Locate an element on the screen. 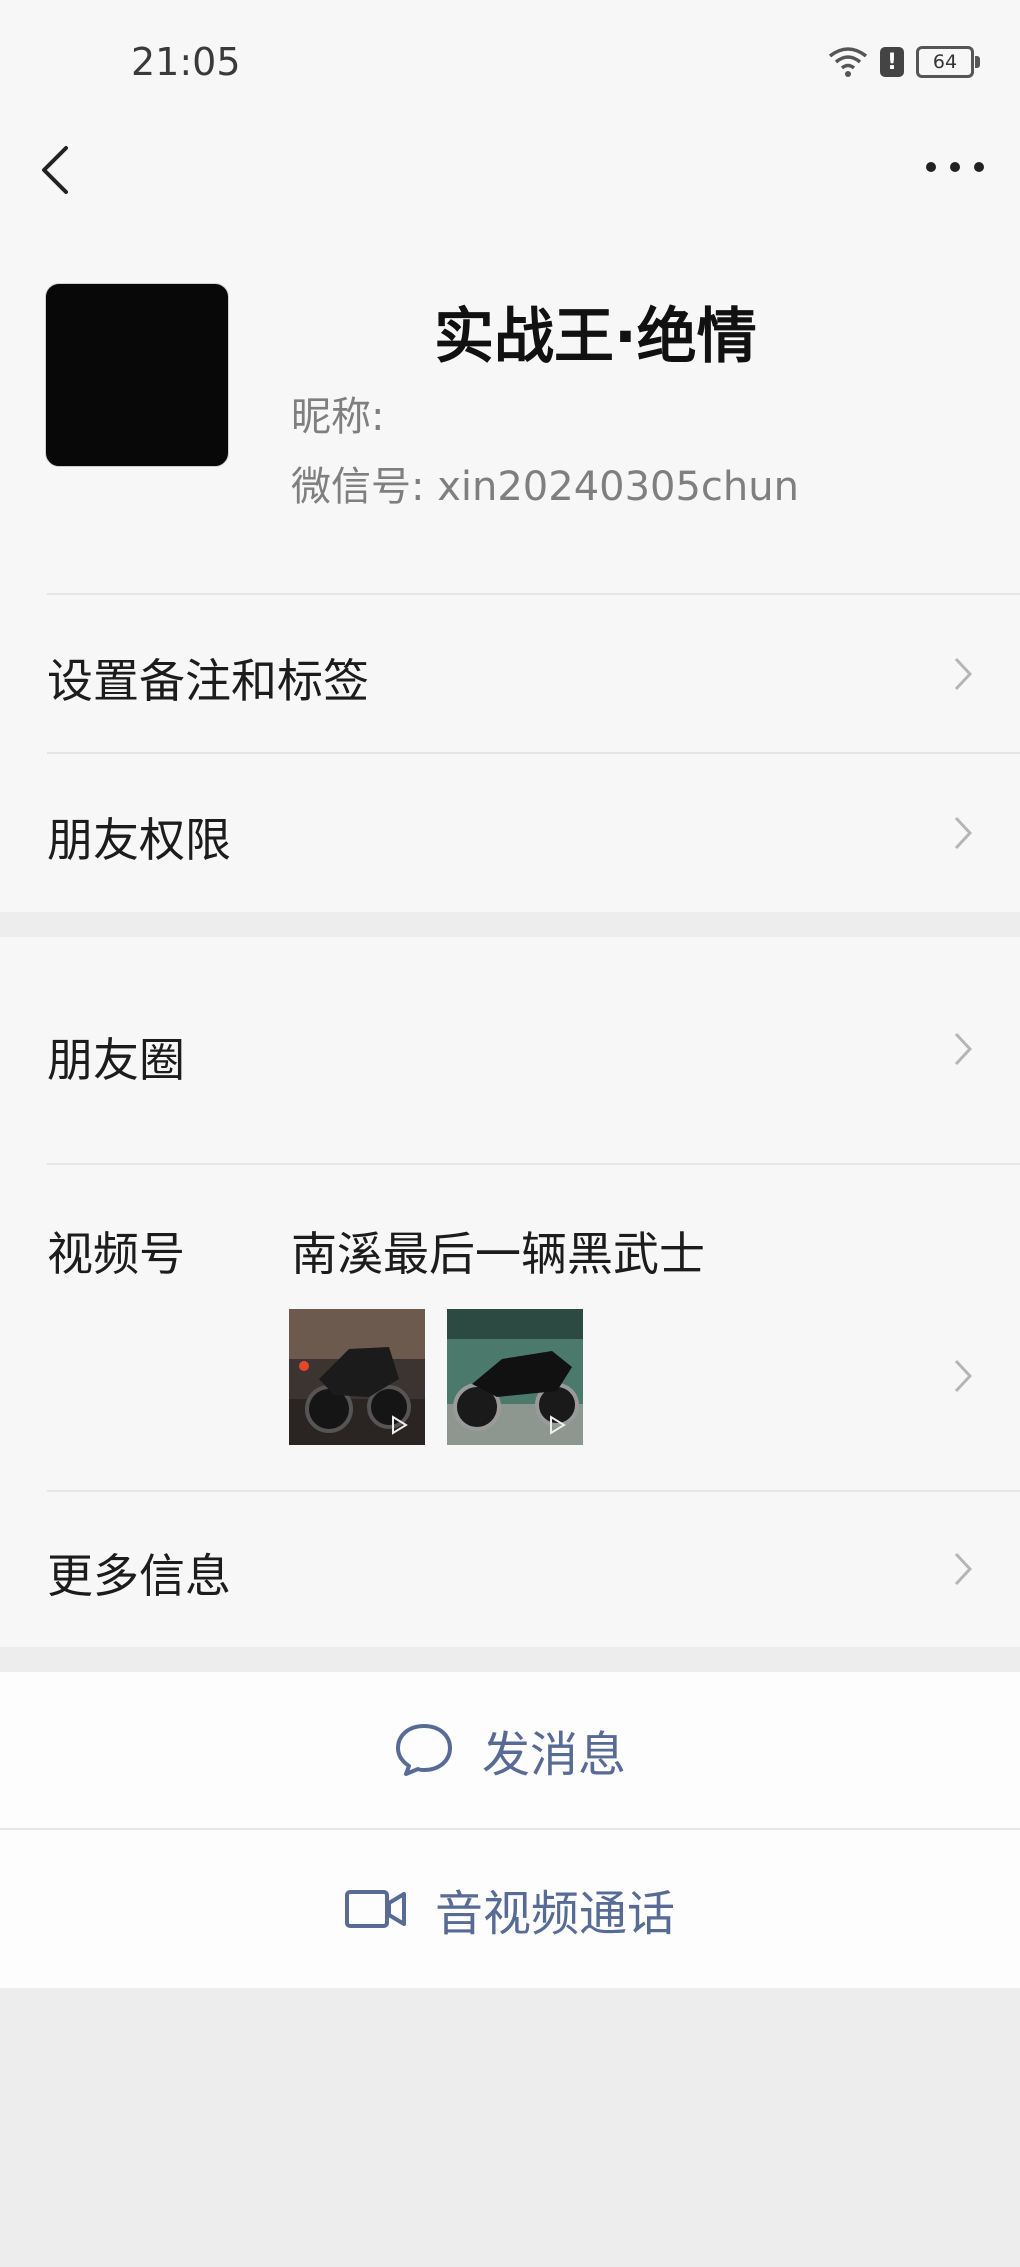 The width and height of the screenshot is (1020, 2267). more-info-row: 更多信息 is located at coordinates (510, 1569).